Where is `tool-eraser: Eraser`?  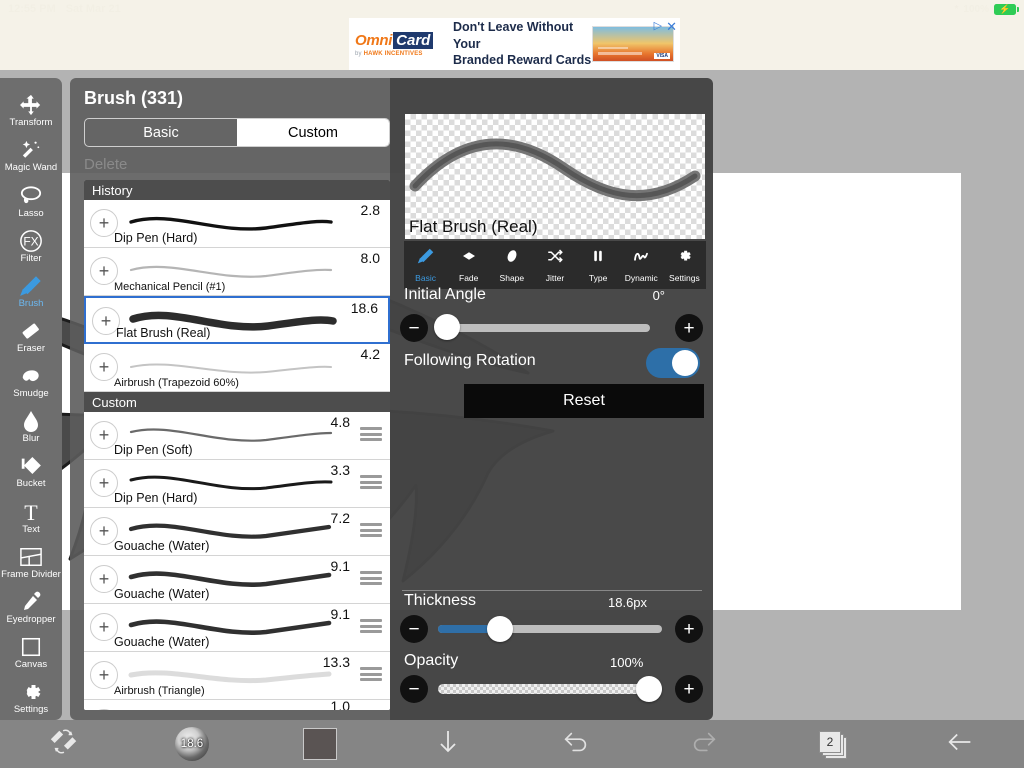 tool-eraser: Eraser is located at coordinates (31, 336).